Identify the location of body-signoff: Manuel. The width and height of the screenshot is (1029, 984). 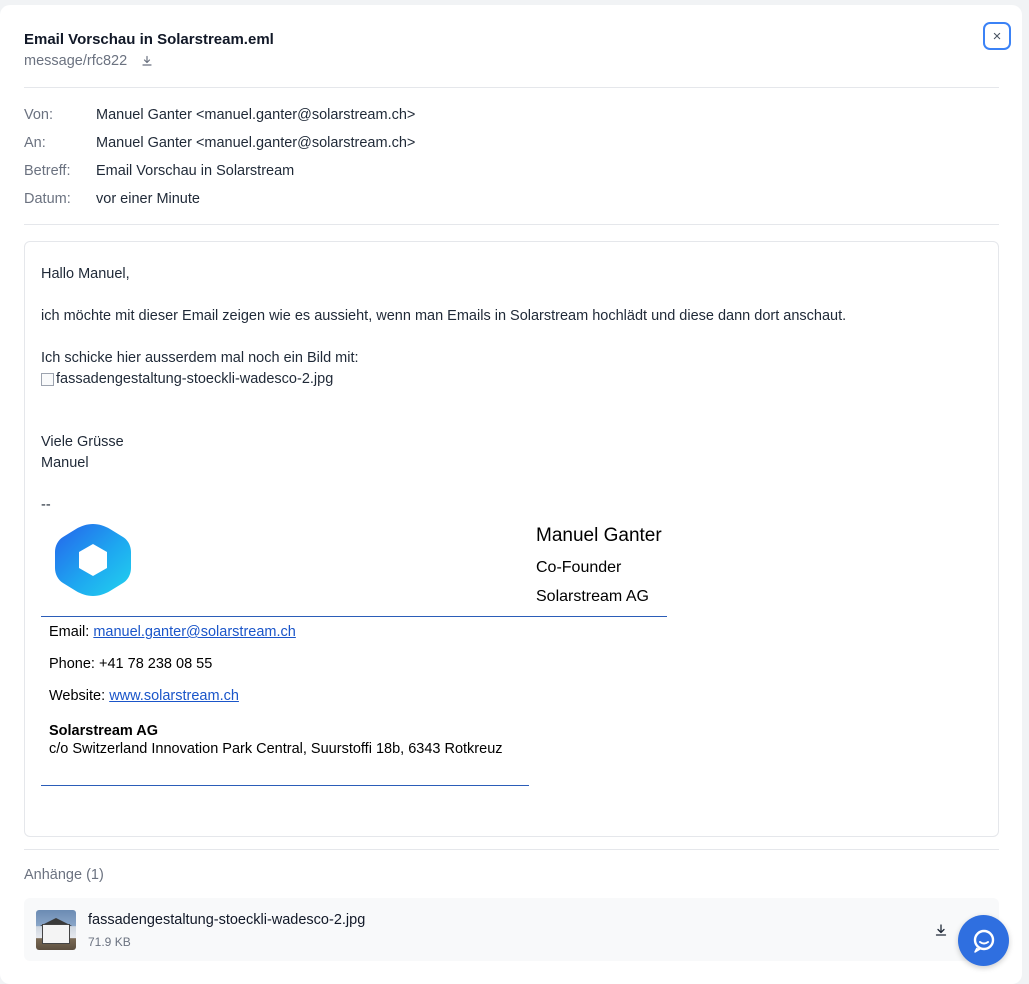
(65, 463).